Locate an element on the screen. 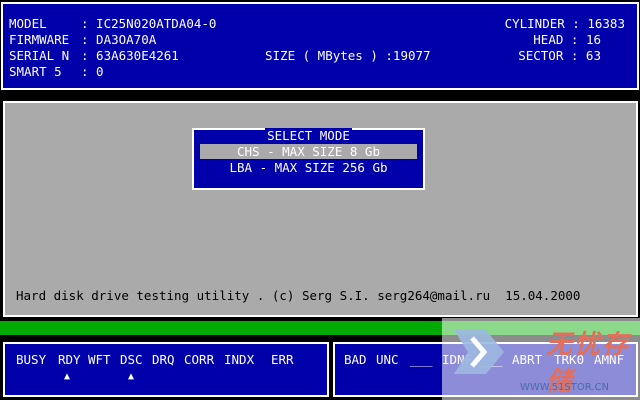  mode-option-chs: CHS - MAX SIZE 8 Gb is located at coordinates (308, 151).